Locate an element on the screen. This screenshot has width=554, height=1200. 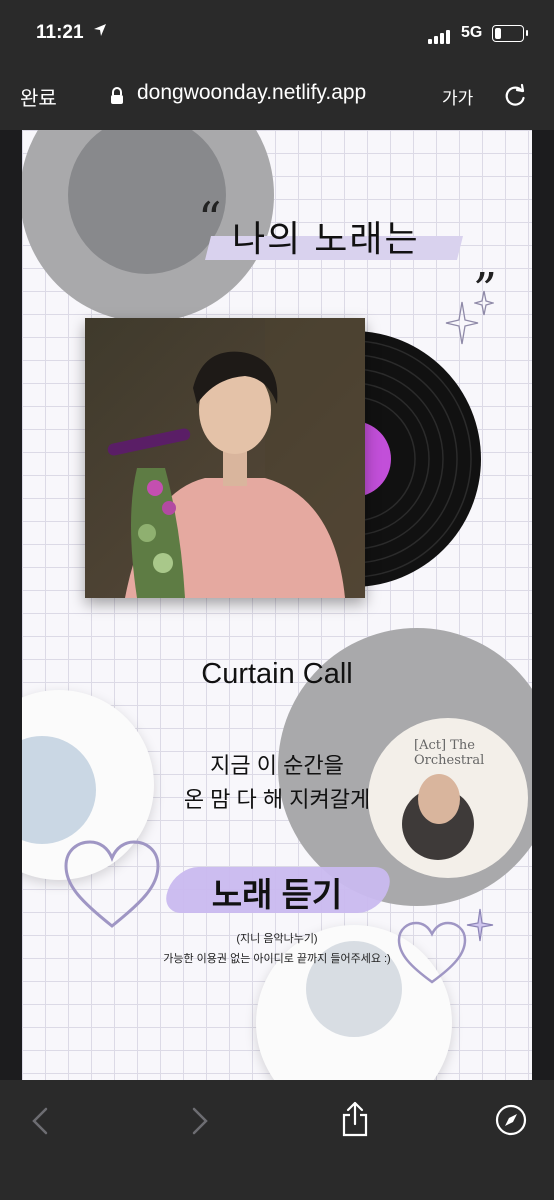
reload-icon is located at coordinates (515, 95).